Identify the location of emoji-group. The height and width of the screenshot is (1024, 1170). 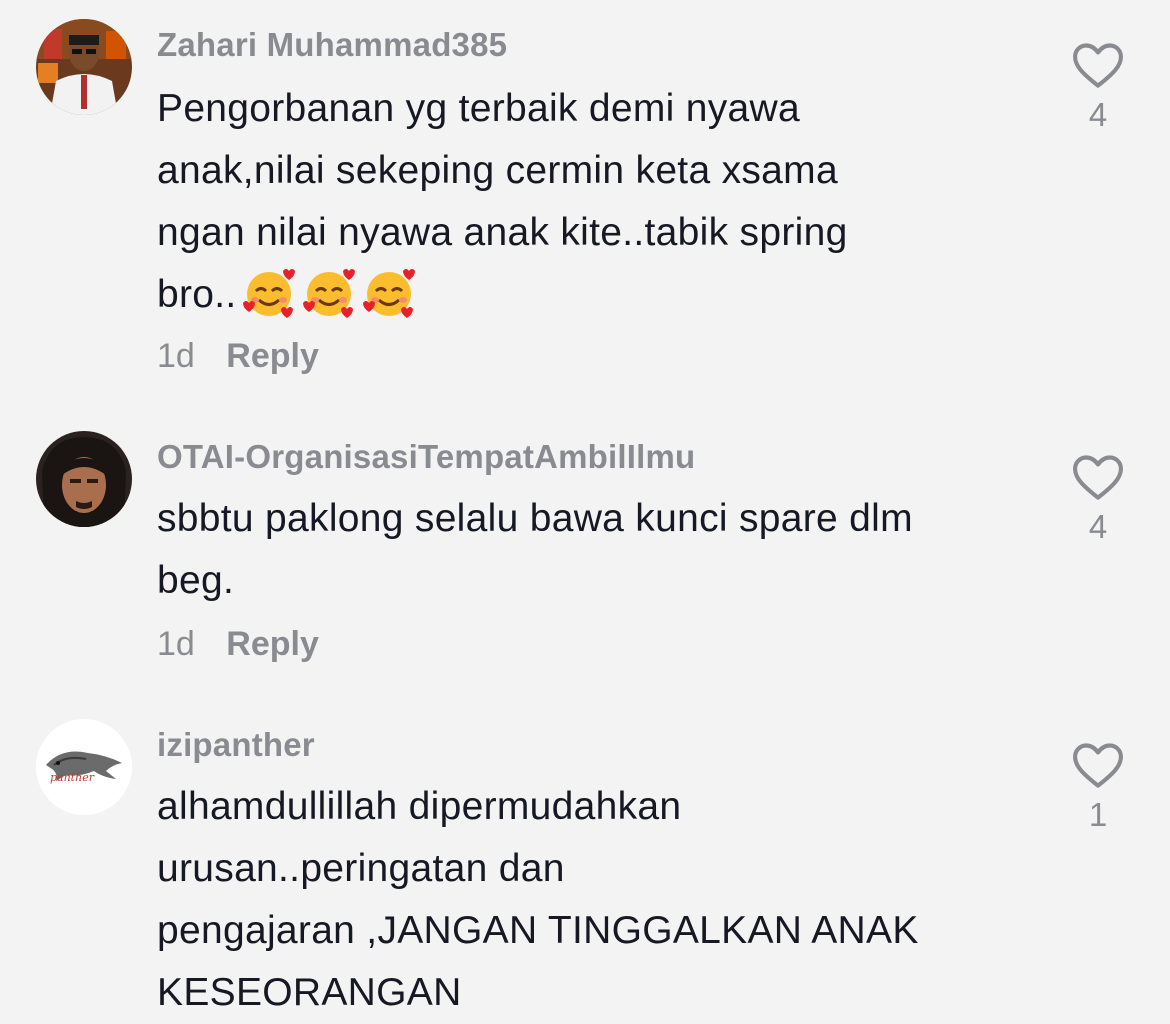
(327, 293).